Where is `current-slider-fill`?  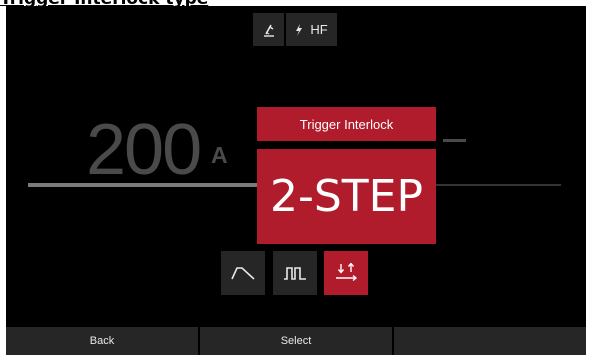
current-slider-fill is located at coordinates (143, 185).